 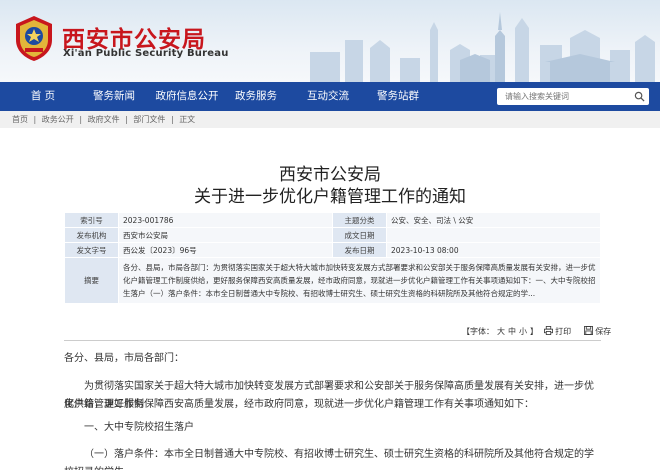 What do you see at coordinates (478, 331) in the screenshot?
I see `font-size-label: 【字体：` at bounding box center [478, 331].